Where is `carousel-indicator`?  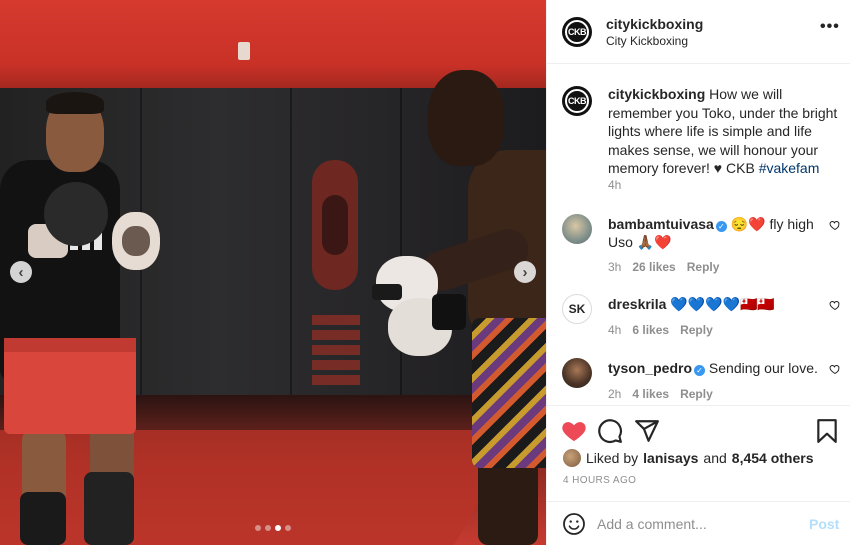
carousel-indicator is located at coordinates (273, 528).